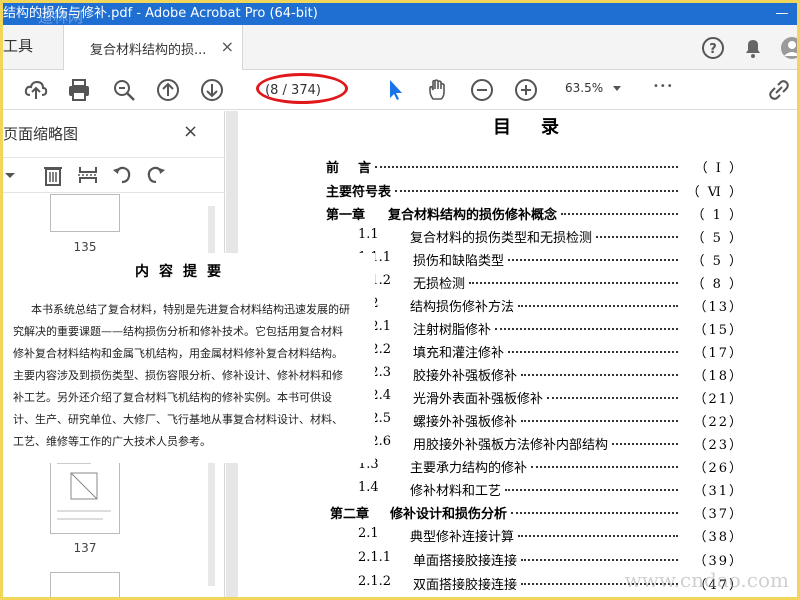 Image resolution: width=800 pixels, height=600 pixels. I want to click on delete-icon, so click(53, 175).